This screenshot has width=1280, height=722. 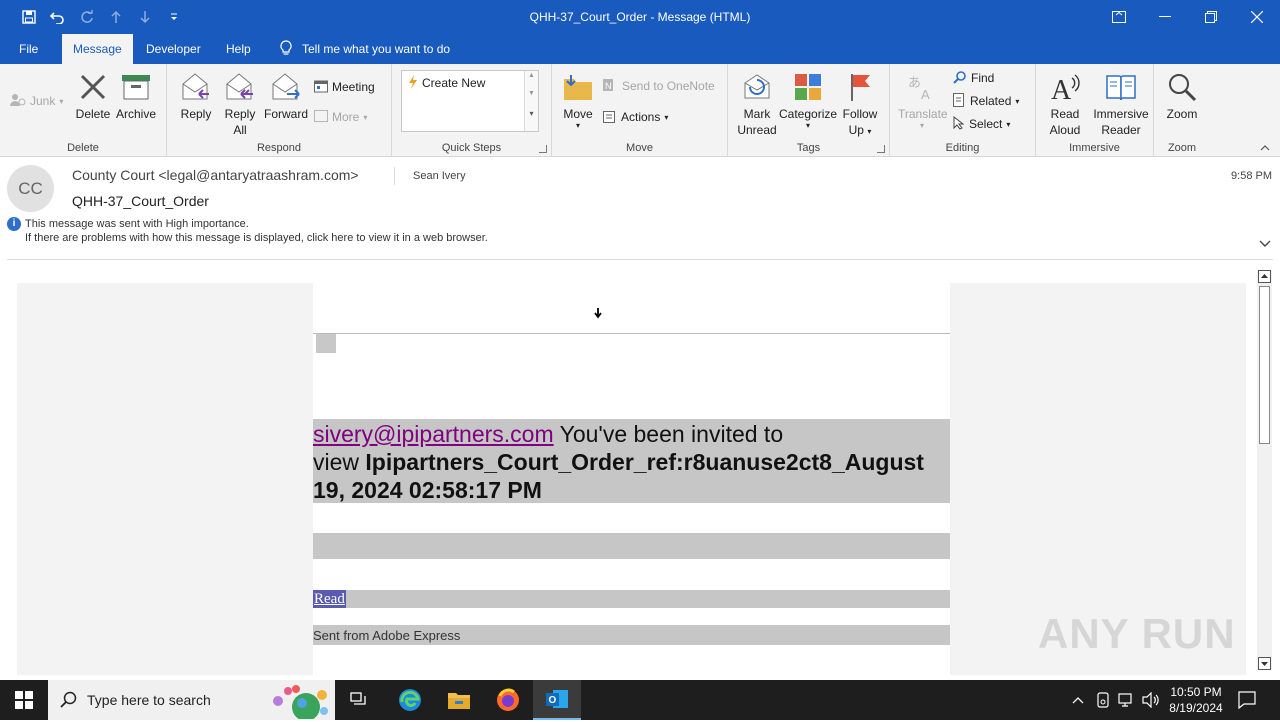 I want to click on broken-image-icon, so click(x=598, y=315).